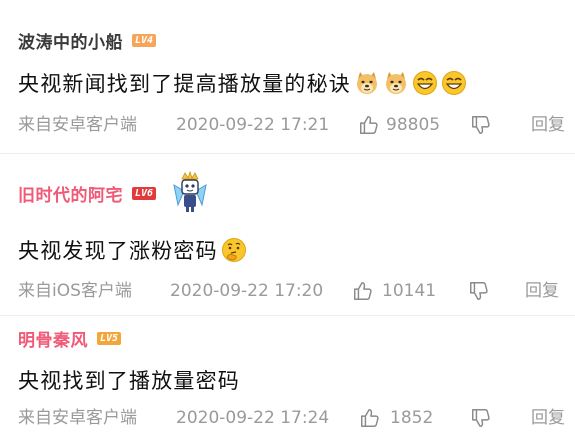  What do you see at coordinates (190, 191) in the screenshot?
I see `crown-robot-badge-icon` at bounding box center [190, 191].